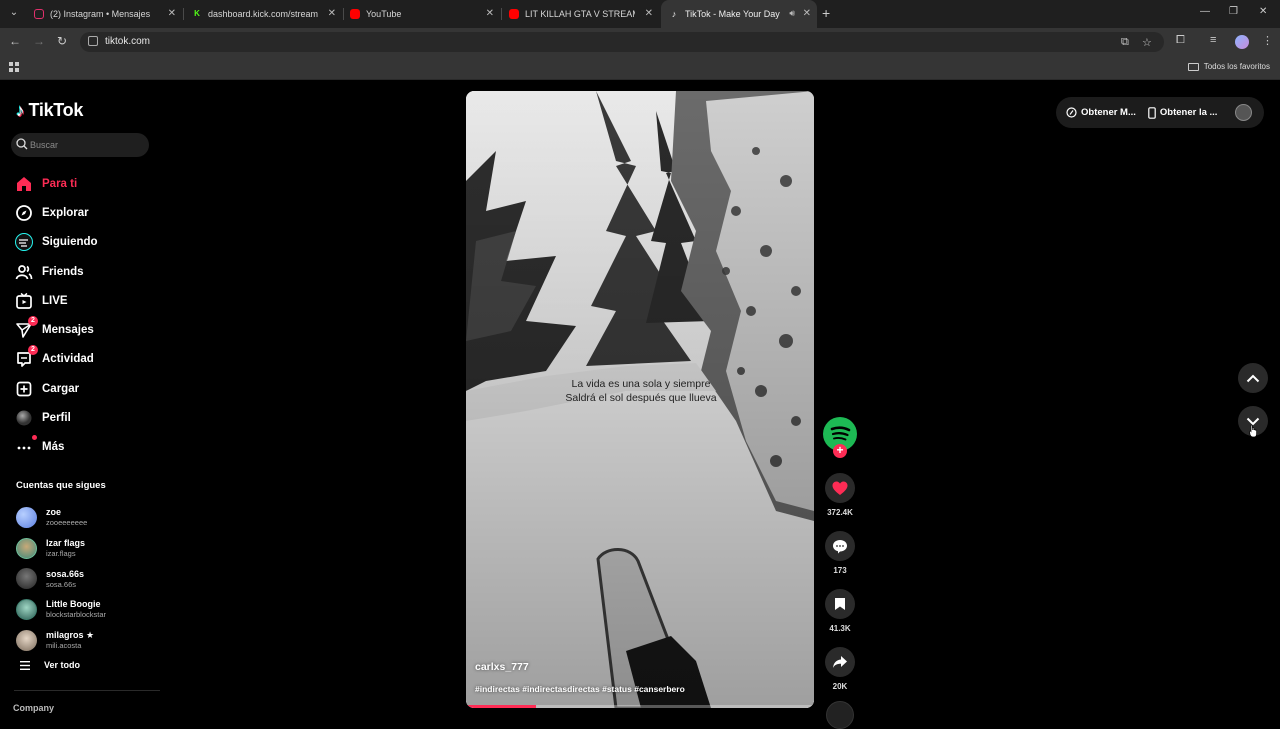 This screenshot has height=729, width=1280. I want to click on site-info-icon, so click(93, 41).